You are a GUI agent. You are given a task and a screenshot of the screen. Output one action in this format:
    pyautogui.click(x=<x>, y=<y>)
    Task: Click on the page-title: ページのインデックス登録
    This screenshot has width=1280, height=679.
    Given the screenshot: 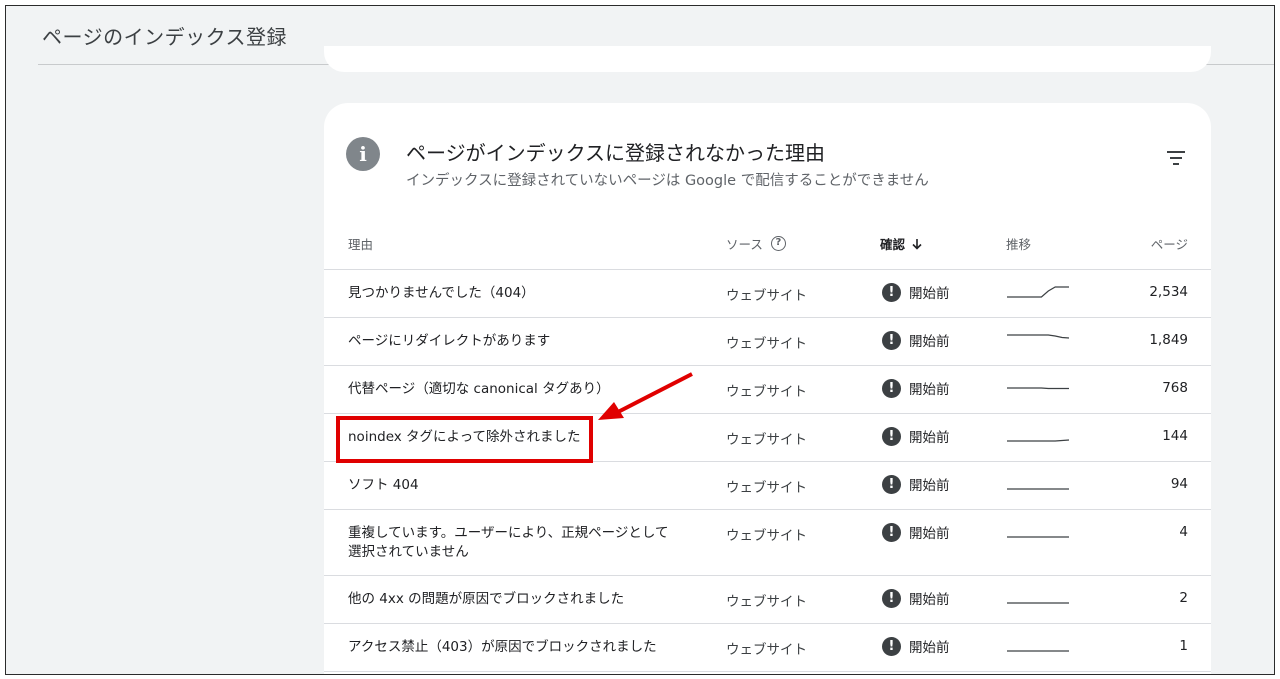 What is the action you would take?
    pyautogui.click(x=164, y=37)
    